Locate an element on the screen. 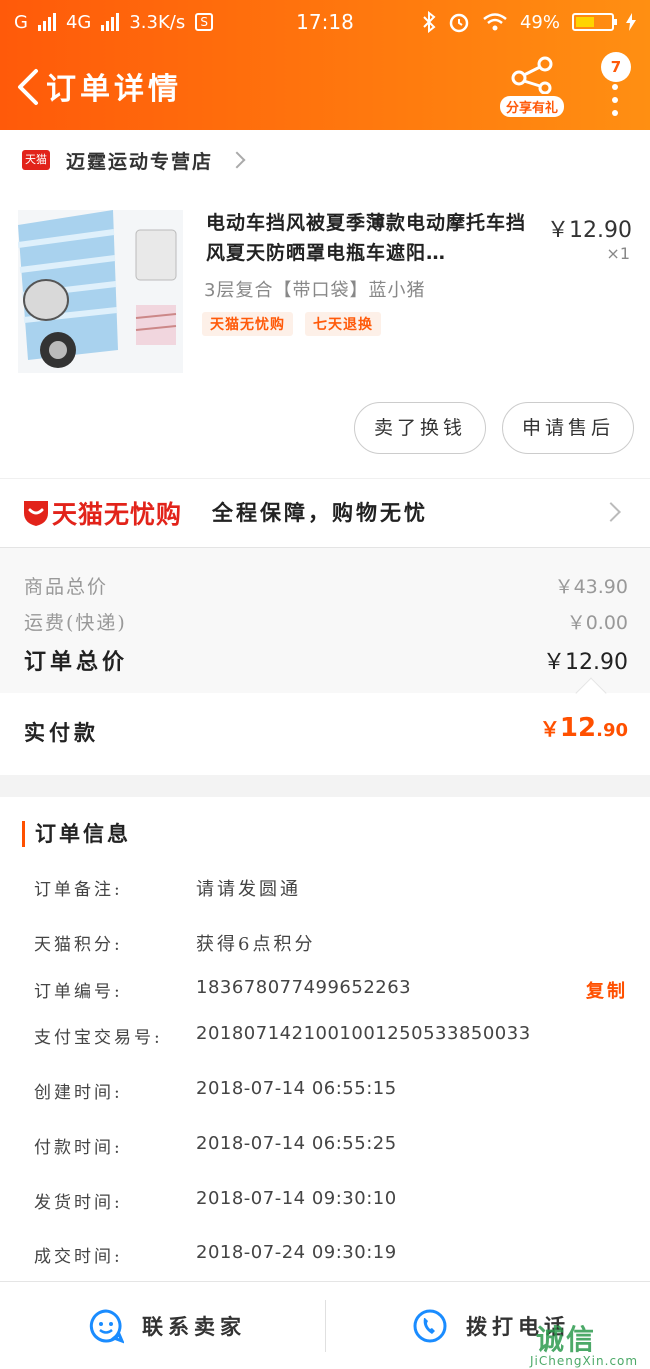  info-row-shipped: 发货时间: 2018-07-14 09:30:10 is located at coordinates (331, 1203).